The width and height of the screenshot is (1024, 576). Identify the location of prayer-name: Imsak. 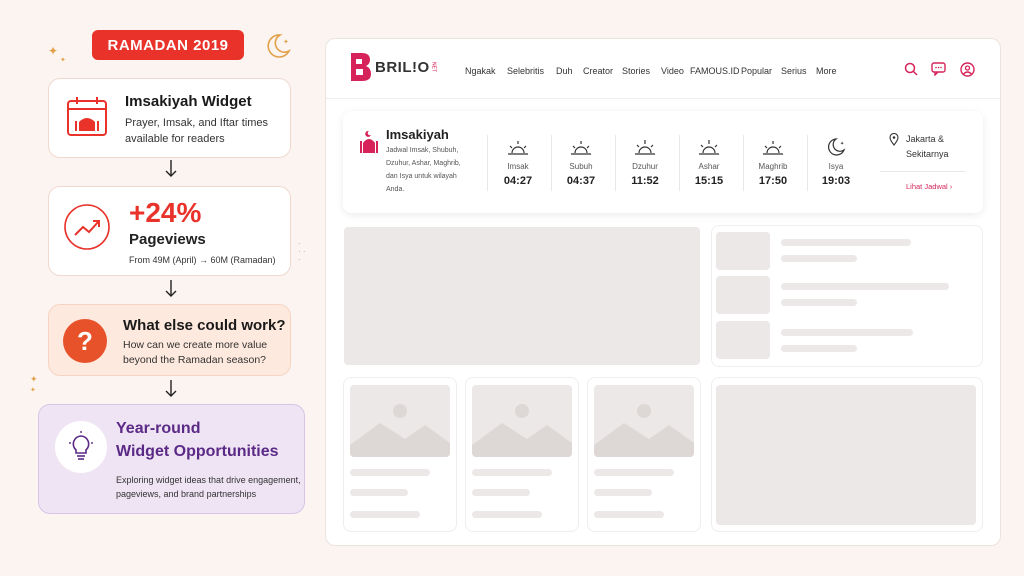
(518, 166).